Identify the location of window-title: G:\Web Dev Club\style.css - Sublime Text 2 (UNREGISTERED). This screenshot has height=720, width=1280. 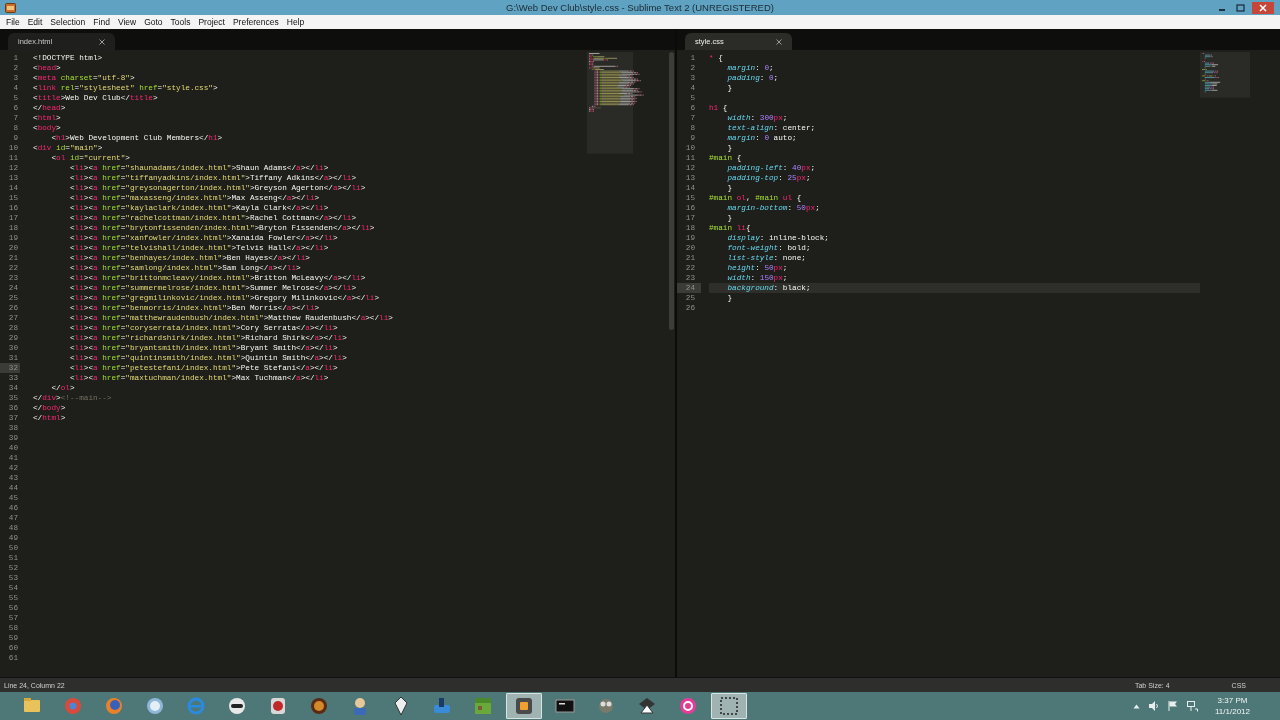
(640, 7).